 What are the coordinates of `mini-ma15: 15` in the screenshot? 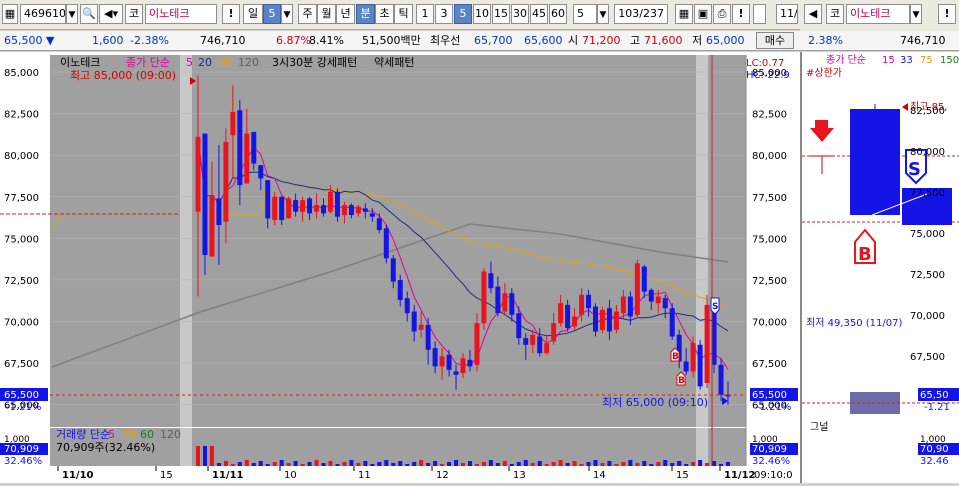 It's located at (888, 60).